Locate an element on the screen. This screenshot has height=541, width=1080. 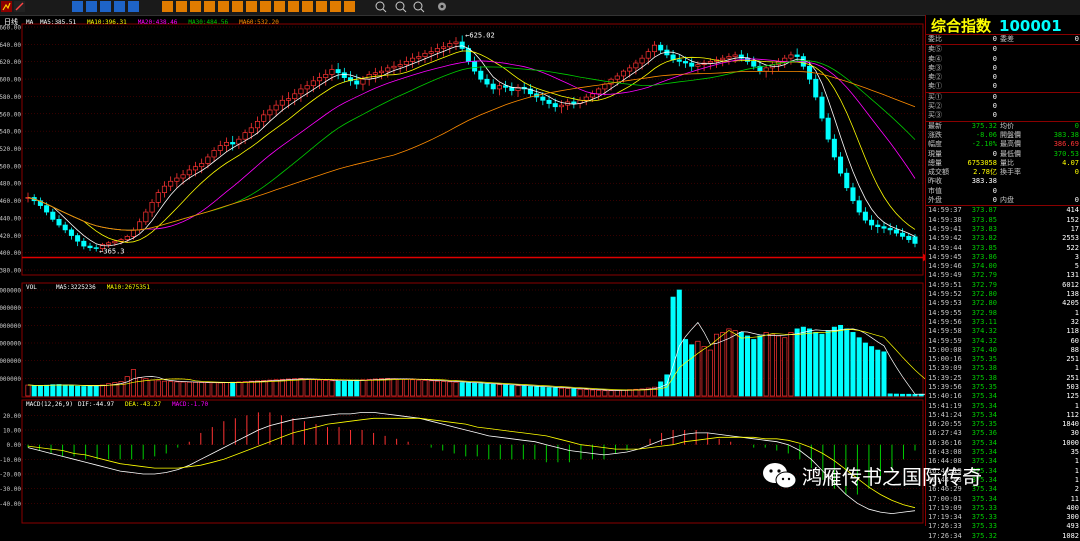
quote-label-2: 量比 is located at coordinates (1007, 162).